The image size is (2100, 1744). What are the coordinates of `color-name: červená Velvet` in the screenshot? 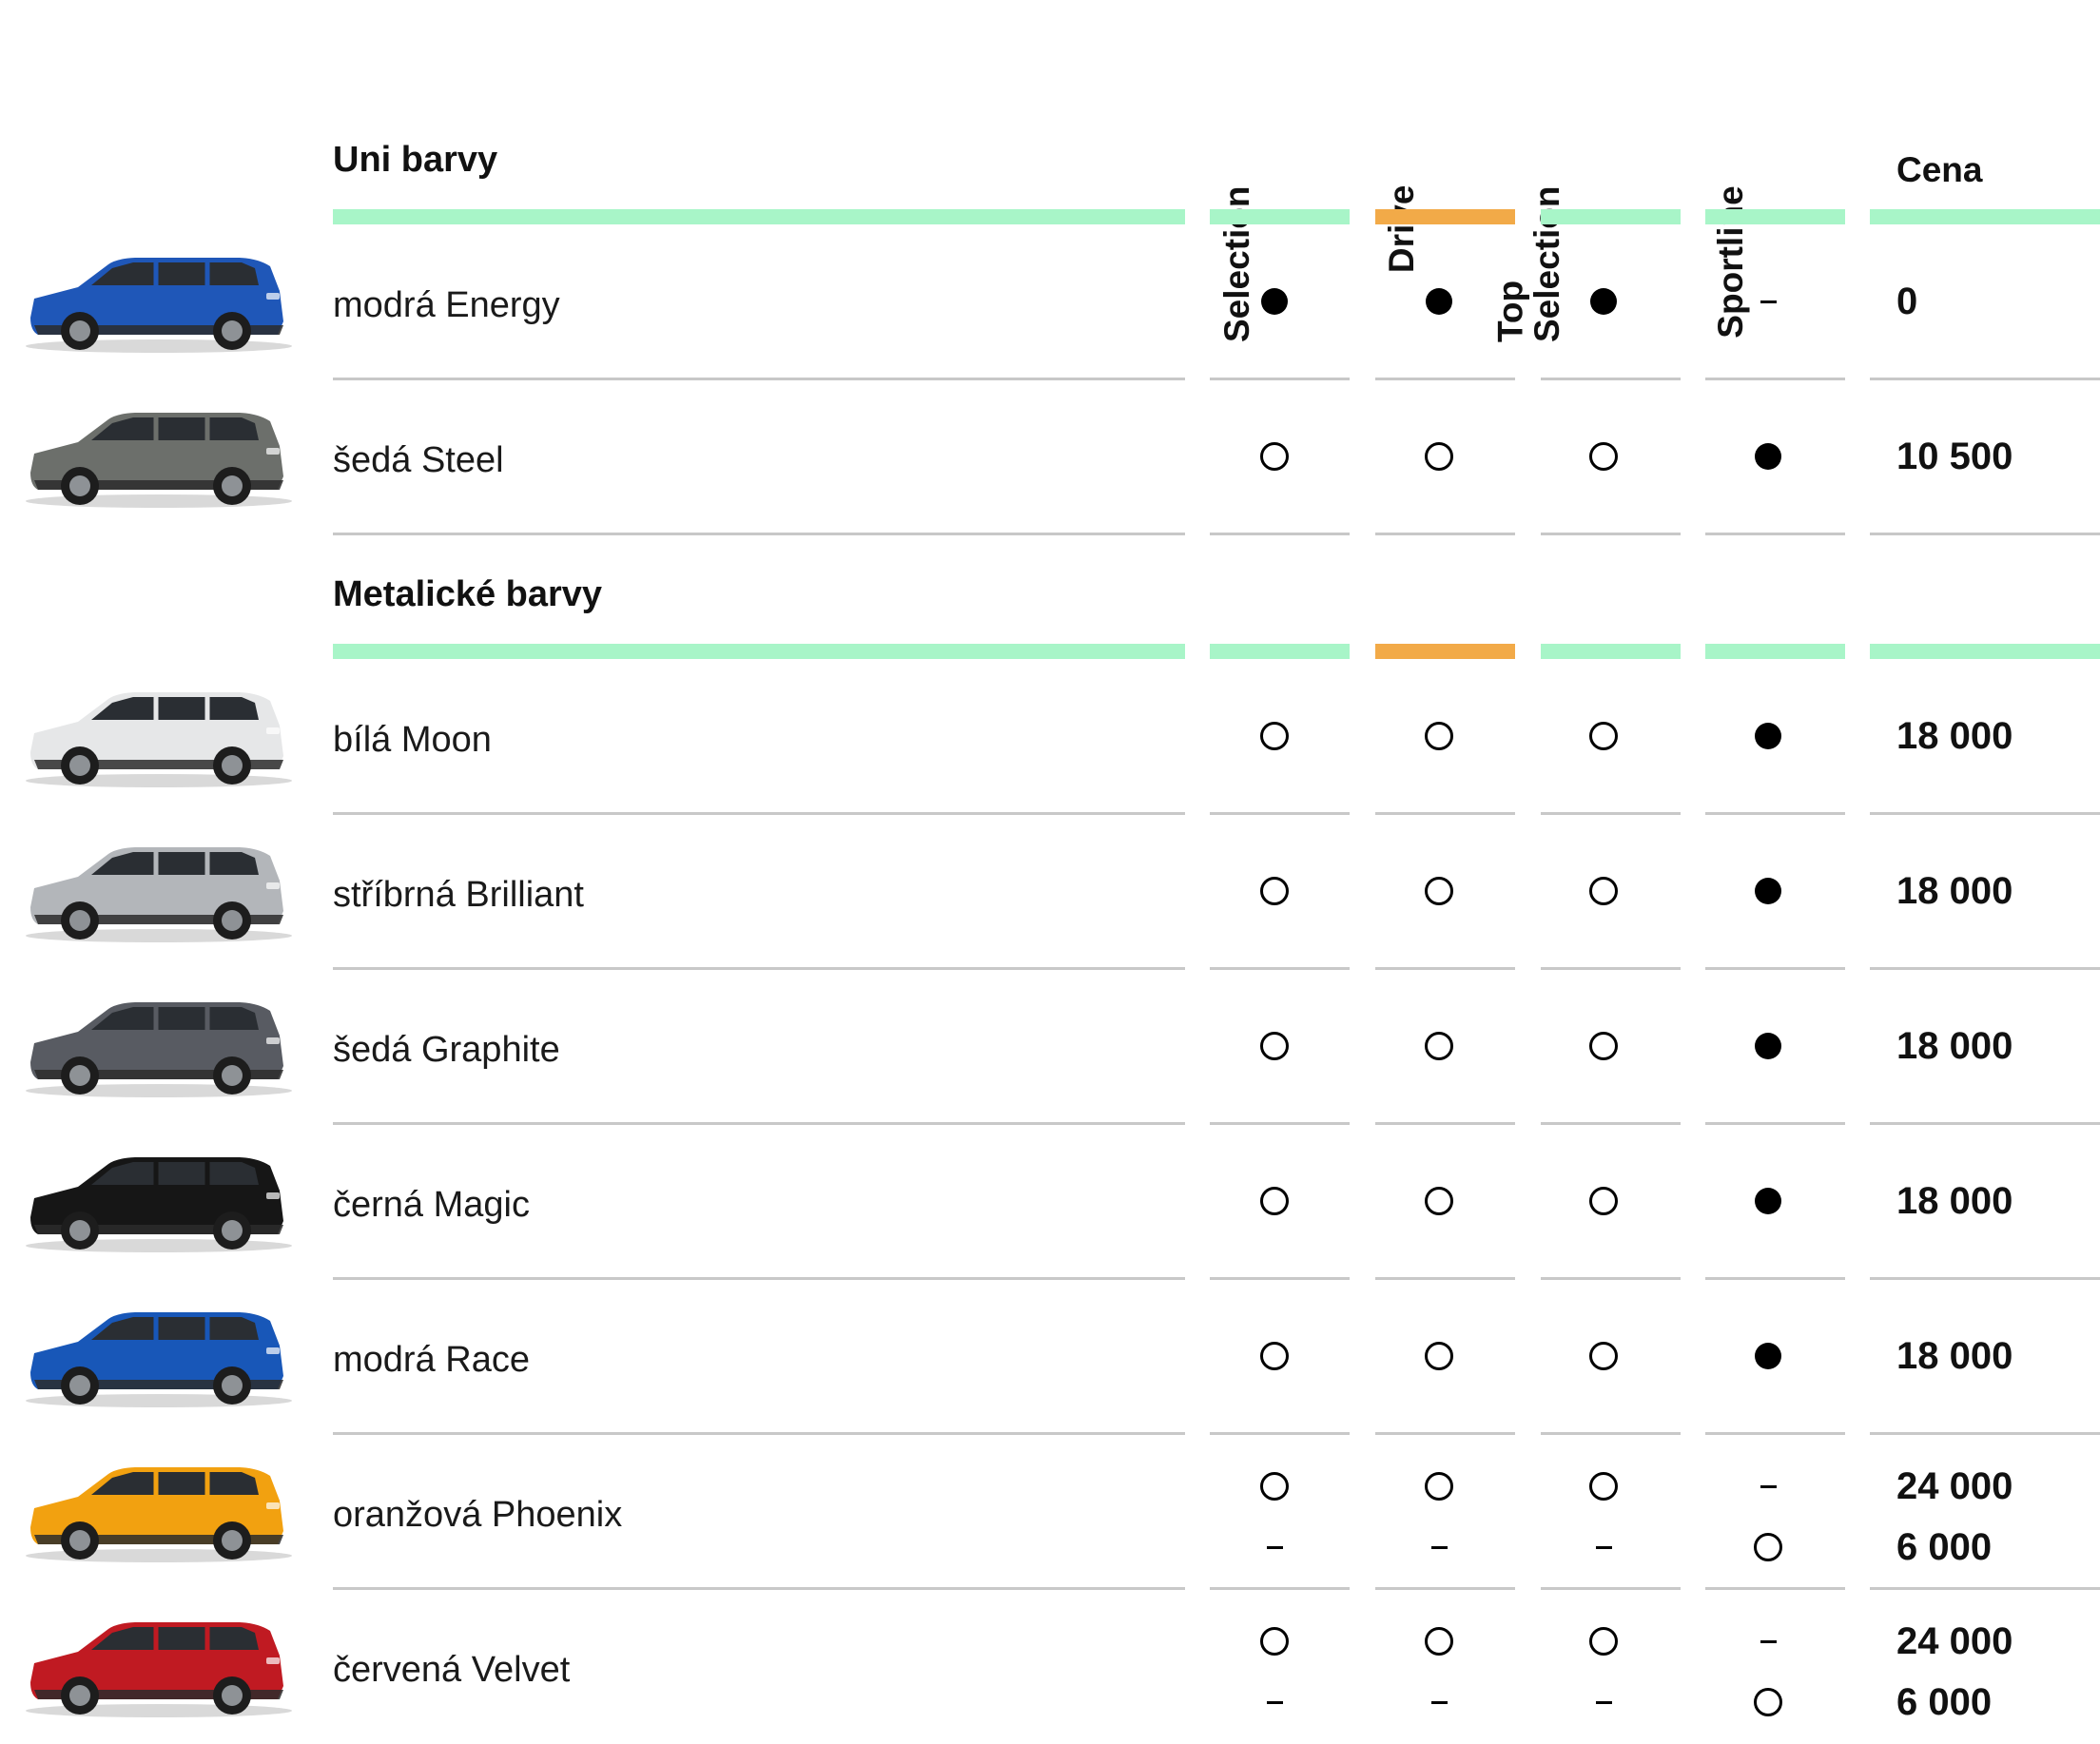 It's located at (452, 1669).